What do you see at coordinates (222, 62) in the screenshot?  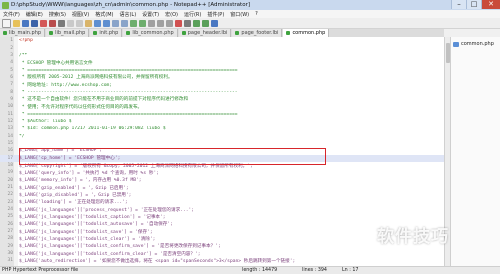 I see `code-line: 4 * ECSHOP 管理中心共用语言文件` at bounding box center [222, 62].